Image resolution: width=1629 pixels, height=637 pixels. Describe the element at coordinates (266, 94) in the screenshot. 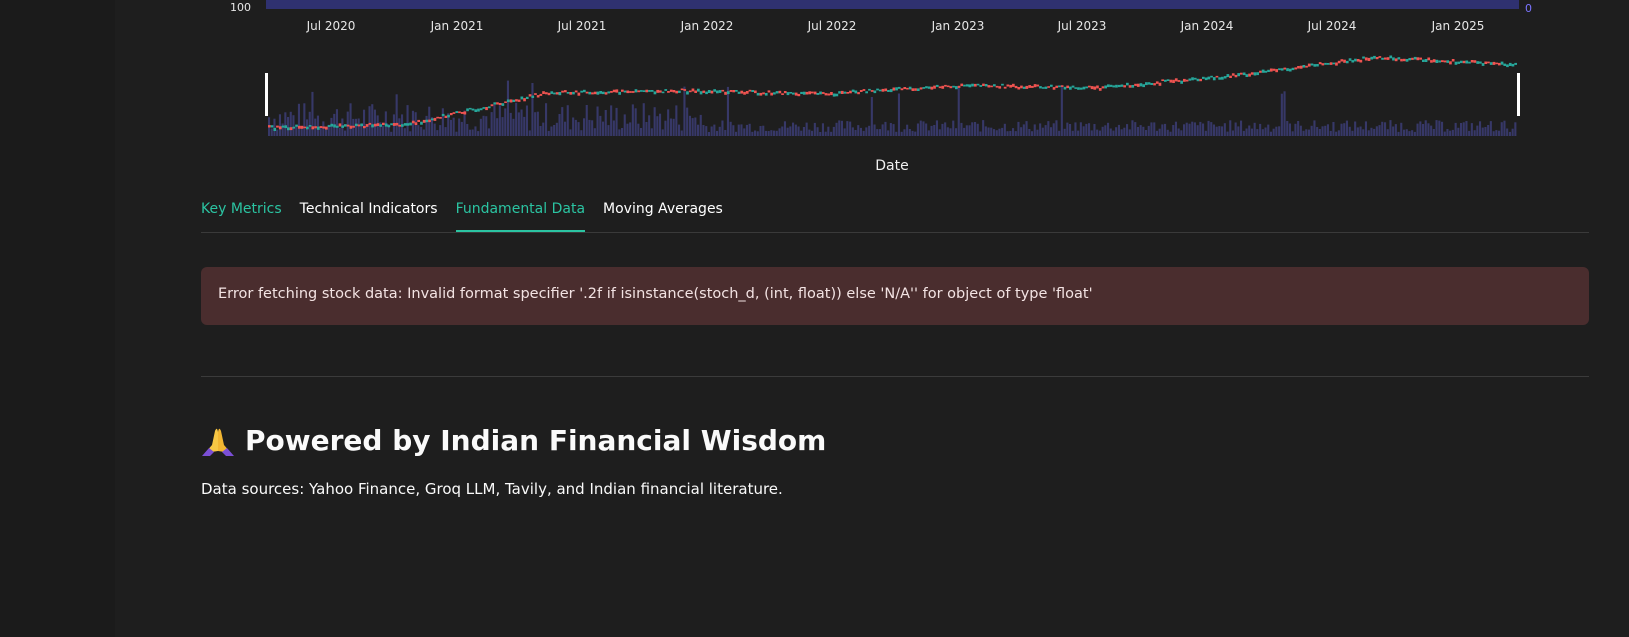

I see `rangeslider-left-handle` at that location.